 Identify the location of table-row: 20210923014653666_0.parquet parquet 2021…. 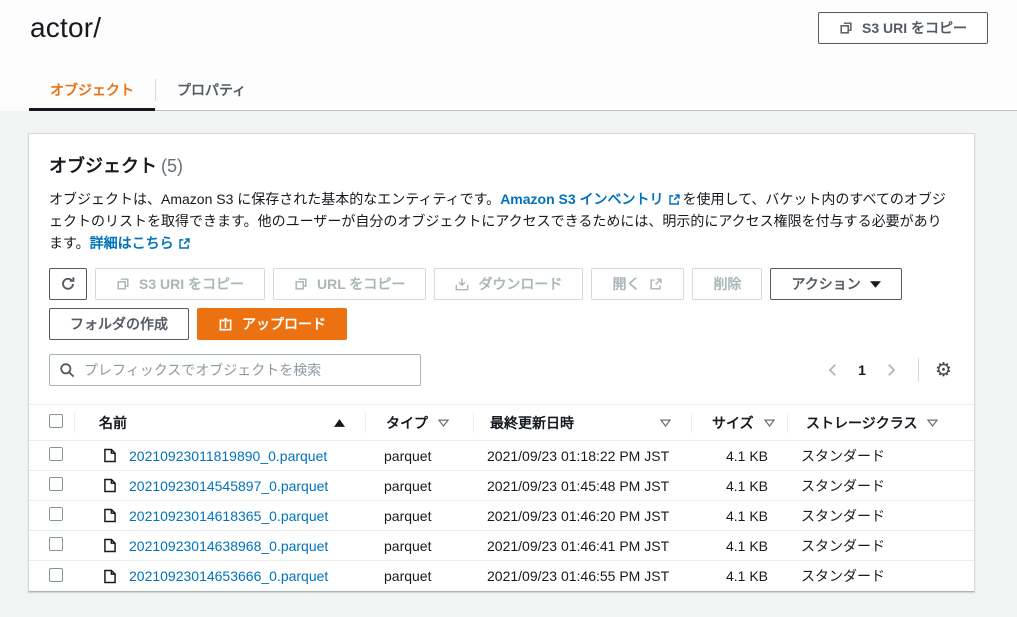
(501, 576).